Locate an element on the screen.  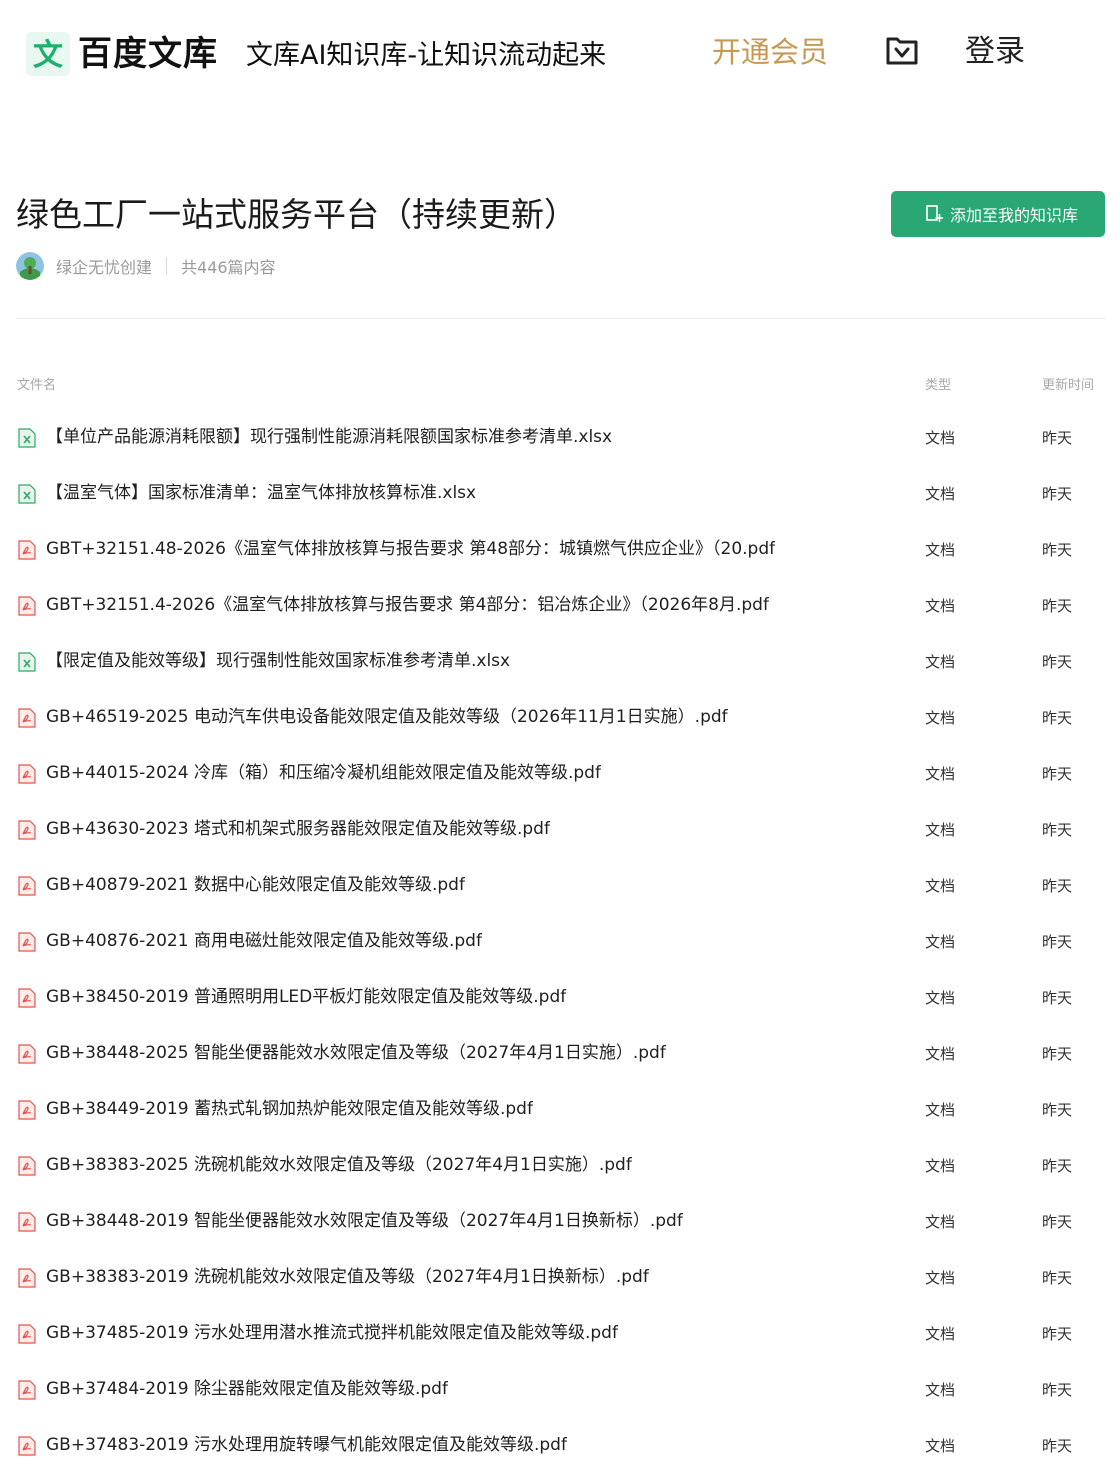
top-header: 文 百度文库 文库AI知识库-让知识流动起来 开通会员 登录 is located at coordinates (560, 55).